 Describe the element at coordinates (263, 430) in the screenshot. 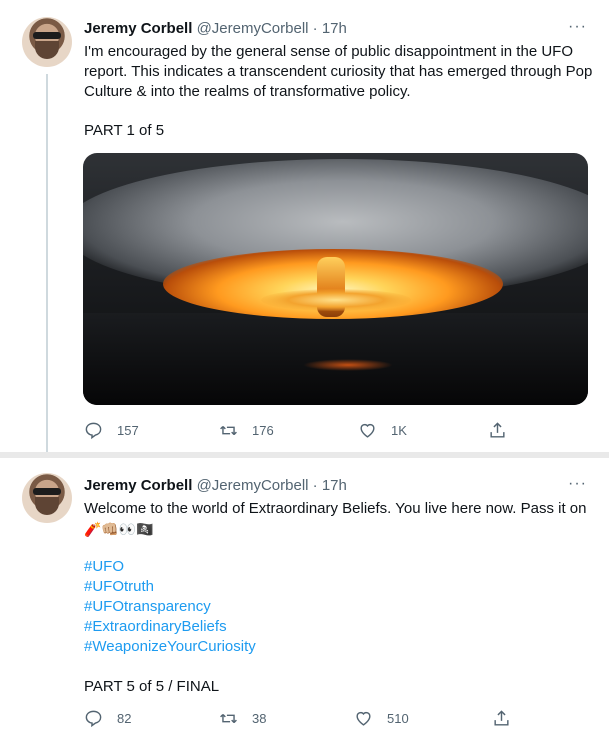

I see `retweet-count: 176` at that location.